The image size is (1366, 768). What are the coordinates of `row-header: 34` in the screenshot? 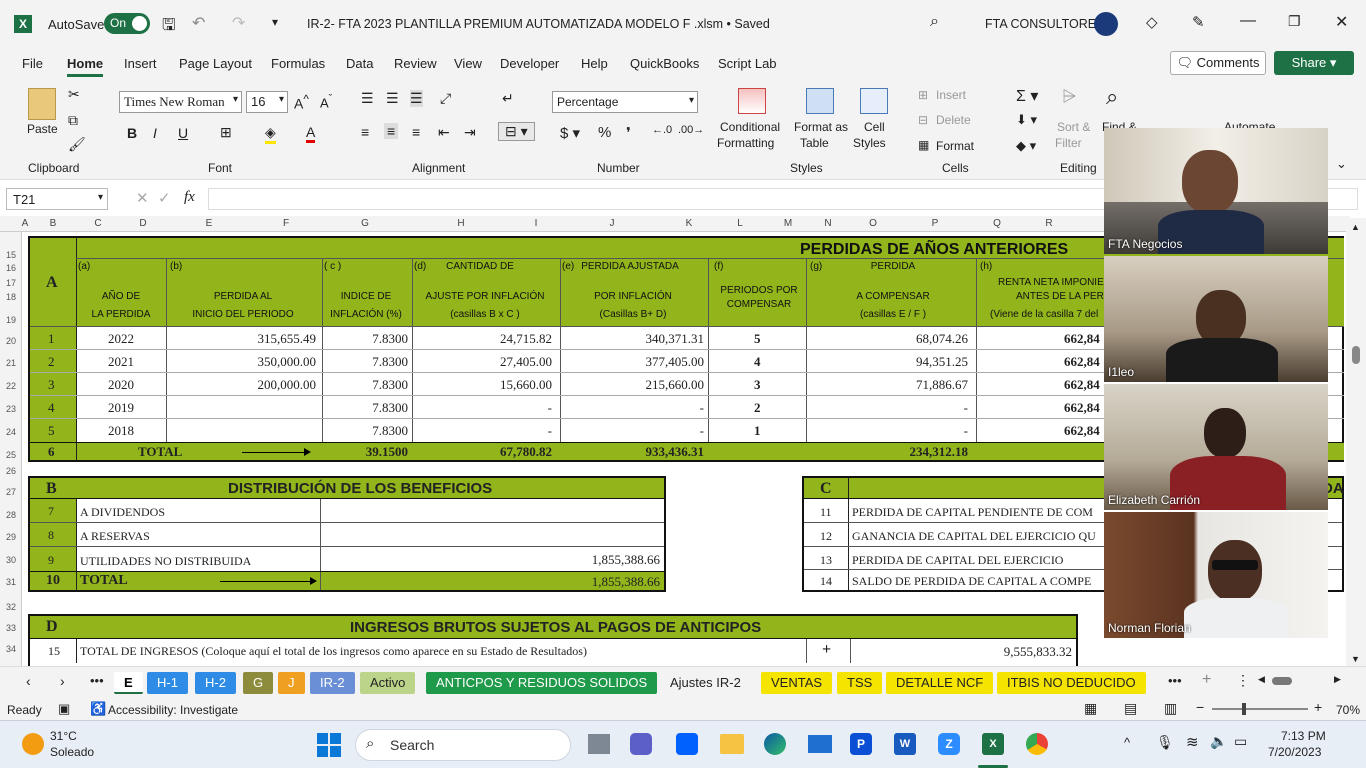 It's located at (11, 649).